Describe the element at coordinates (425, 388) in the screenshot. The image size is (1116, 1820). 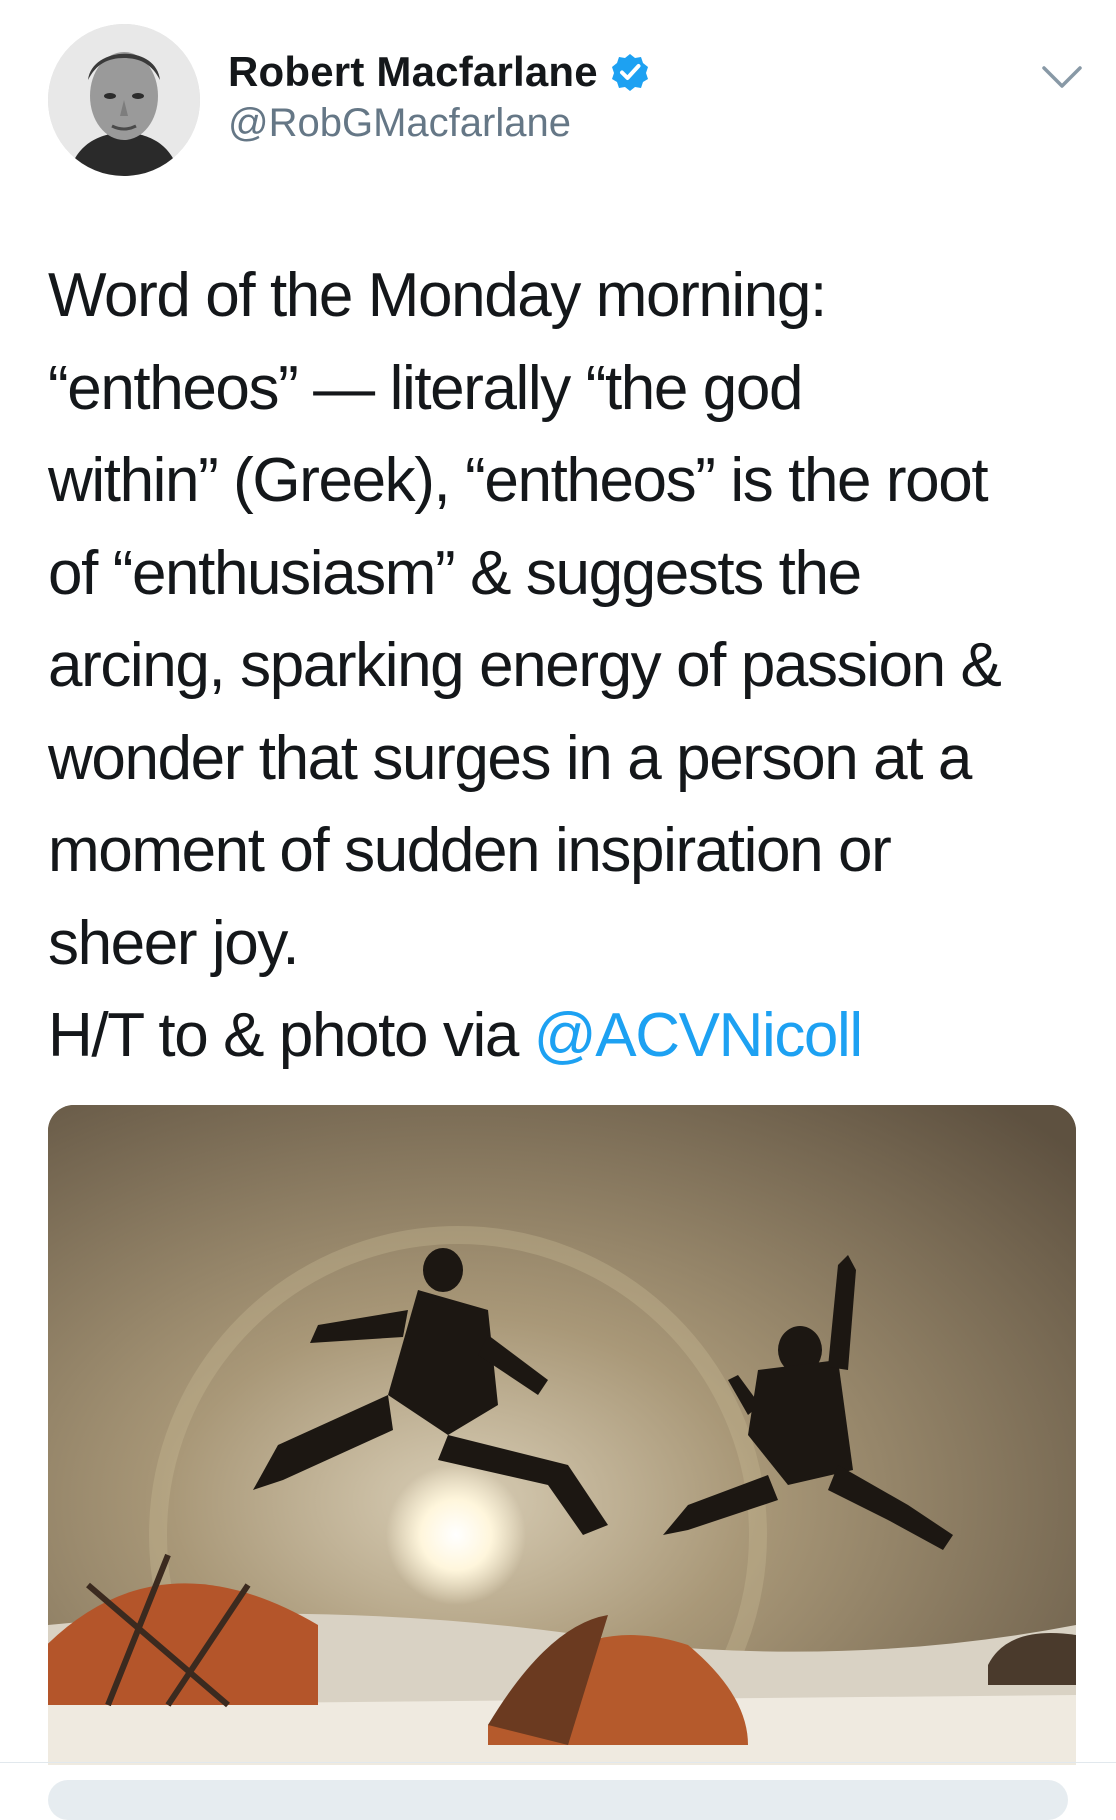
I see `tweet-text-line: “entheos” — literally “the god` at that location.